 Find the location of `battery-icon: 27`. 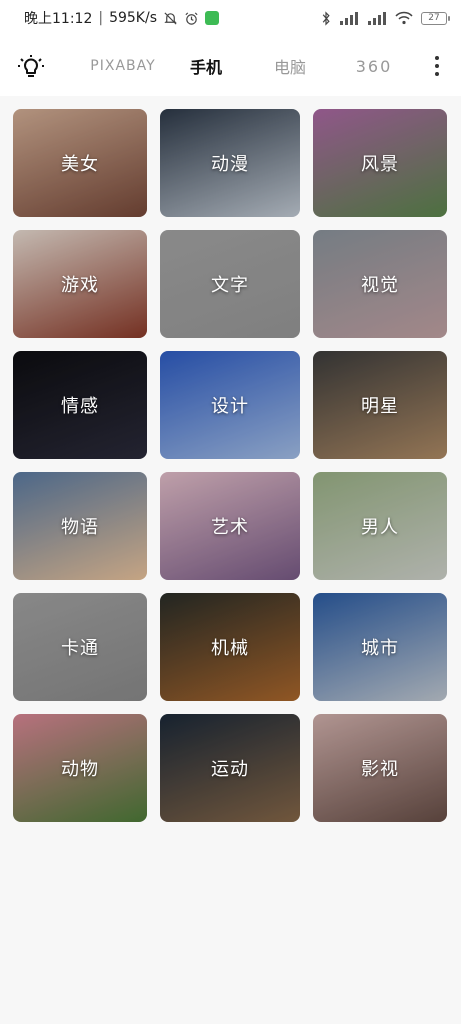

battery-icon: 27 is located at coordinates (435, 18).